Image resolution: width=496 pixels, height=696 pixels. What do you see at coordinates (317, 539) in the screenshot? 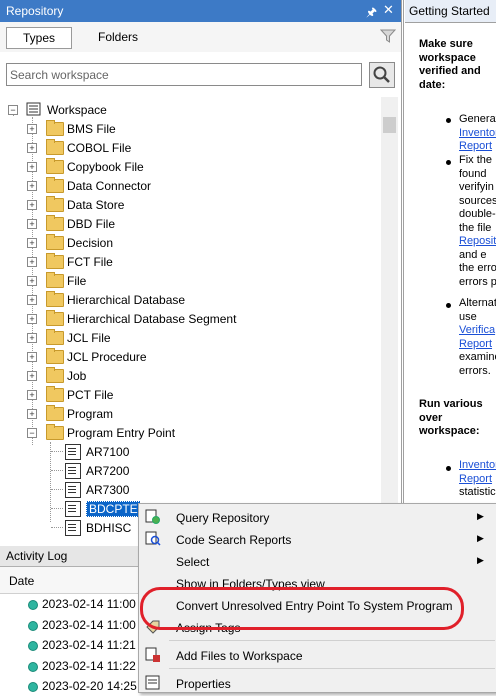
I see `menu-item-code-search-reports: Code Search Reports ▶` at bounding box center [317, 539].